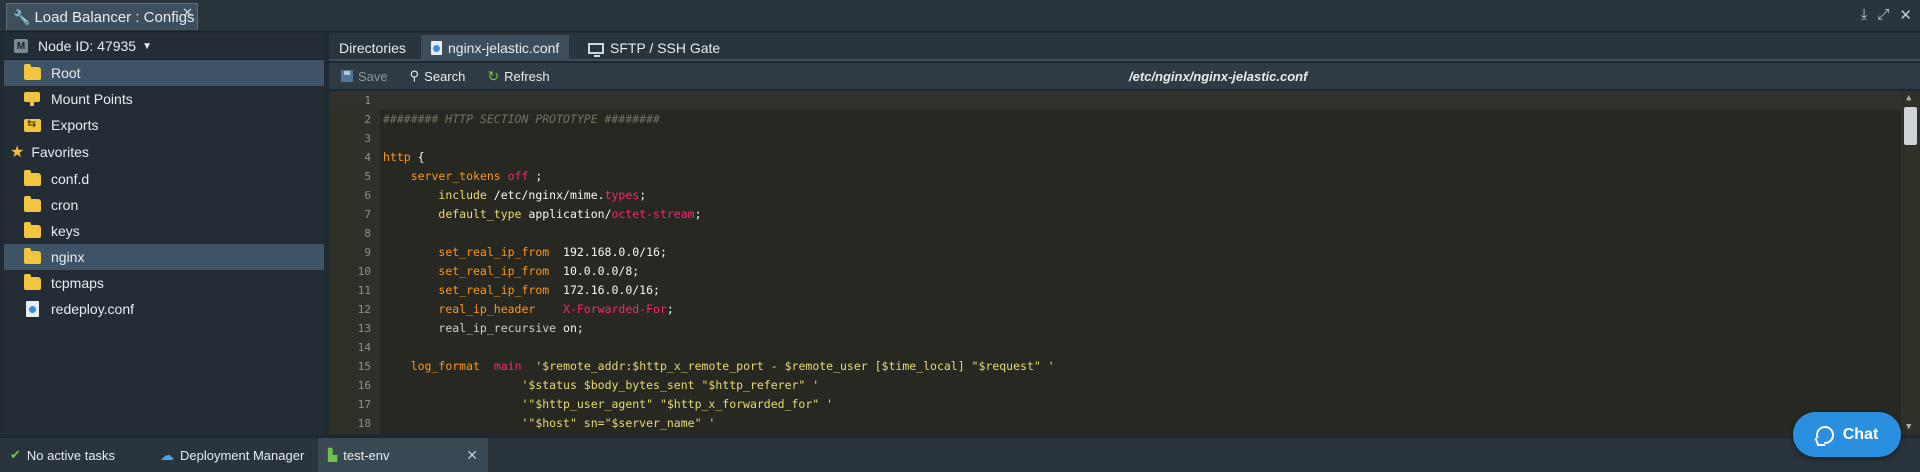 Image resolution: width=1920 pixels, height=472 pixels. What do you see at coordinates (367, 214) in the screenshot?
I see `line-number: 7` at bounding box center [367, 214].